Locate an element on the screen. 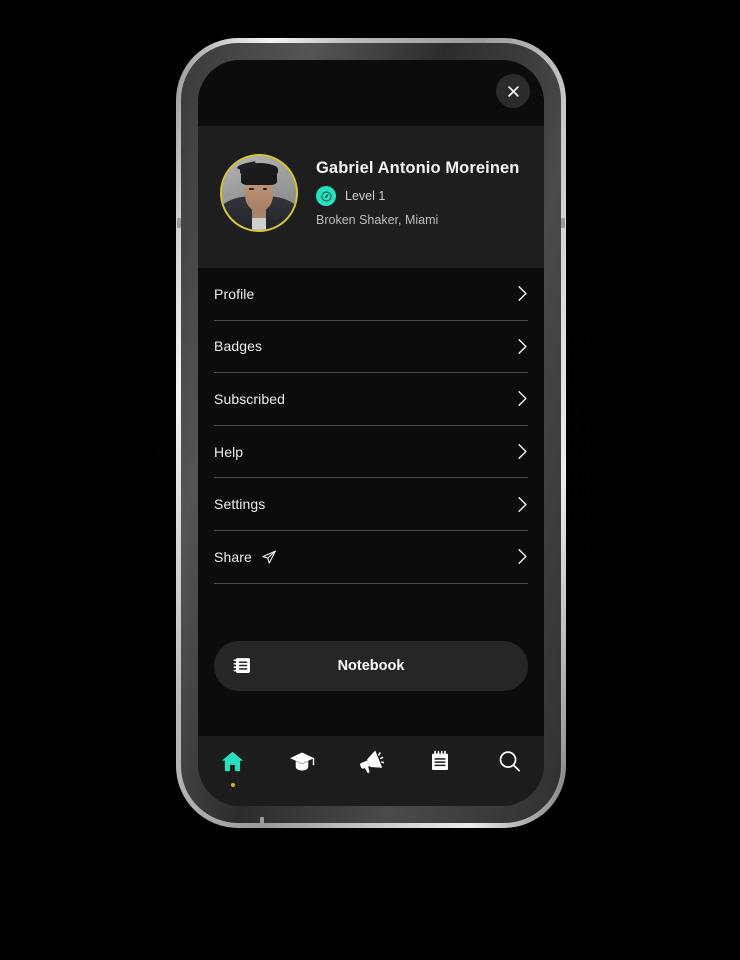 The width and height of the screenshot is (740, 960). menu-item-label: Settings is located at coordinates (240, 504).